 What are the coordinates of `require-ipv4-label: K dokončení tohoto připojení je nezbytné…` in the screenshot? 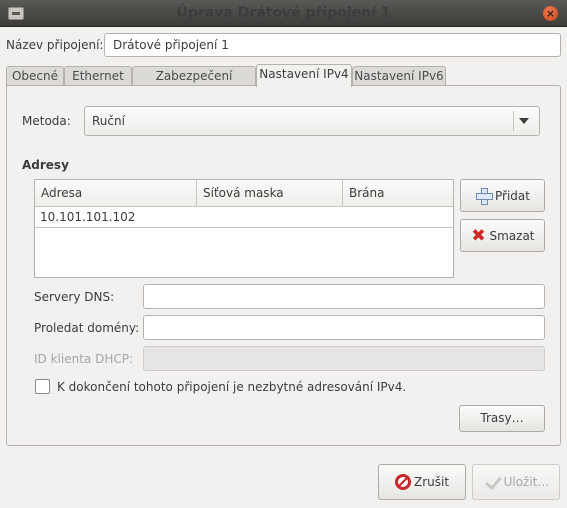 It's located at (231, 387).